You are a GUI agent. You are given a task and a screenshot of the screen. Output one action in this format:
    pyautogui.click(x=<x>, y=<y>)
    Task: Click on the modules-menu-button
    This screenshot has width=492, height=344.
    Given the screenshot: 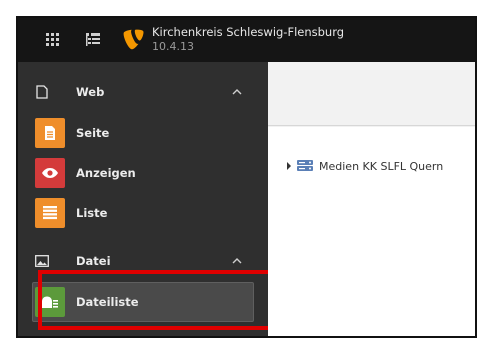 What is the action you would take?
    pyautogui.click(x=53, y=40)
    